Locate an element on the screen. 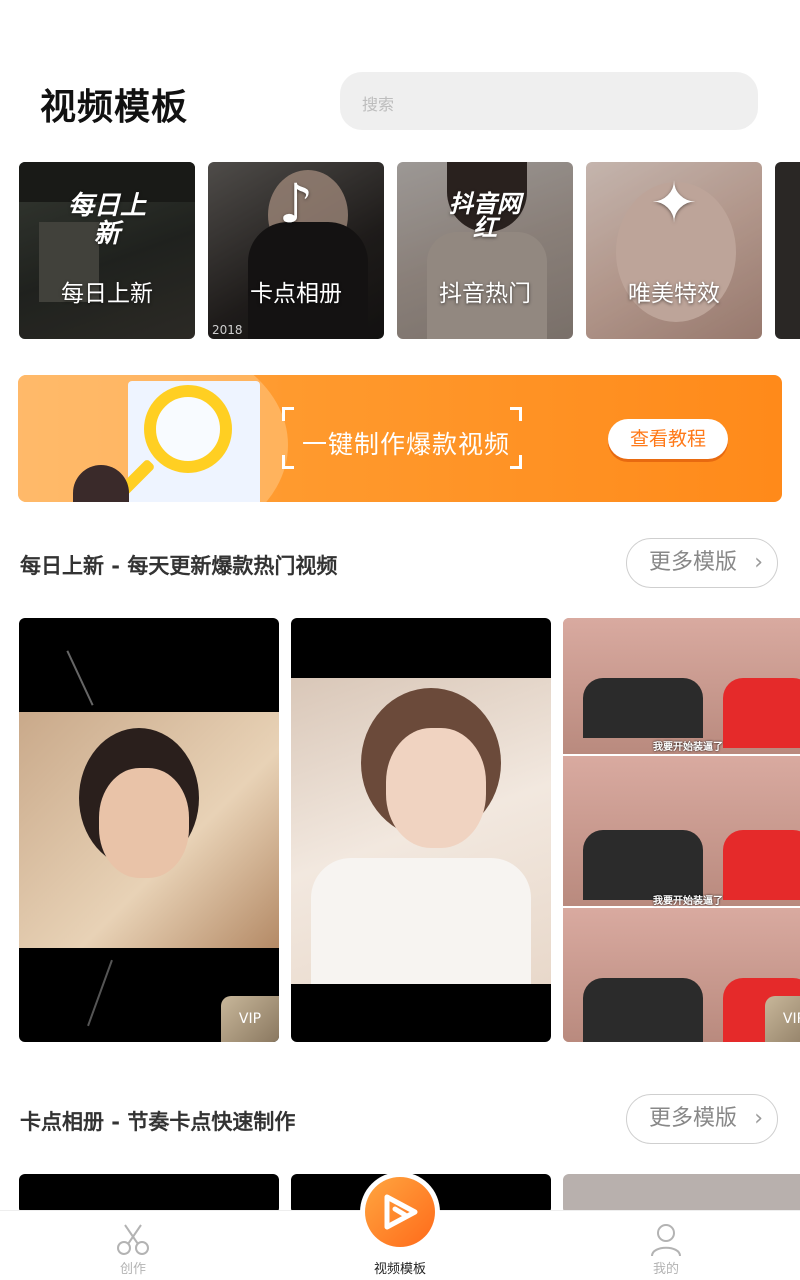 The width and height of the screenshot is (800, 1280). search-placeholder: 搜索 is located at coordinates (378, 104).